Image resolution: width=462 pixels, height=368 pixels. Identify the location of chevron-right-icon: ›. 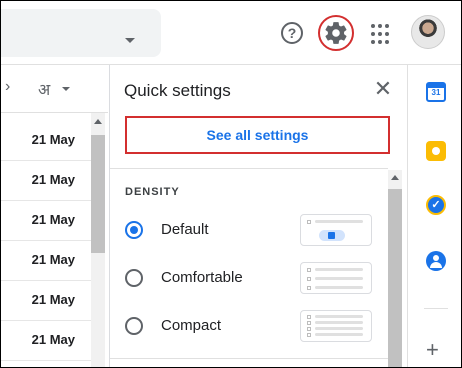
(7, 87).